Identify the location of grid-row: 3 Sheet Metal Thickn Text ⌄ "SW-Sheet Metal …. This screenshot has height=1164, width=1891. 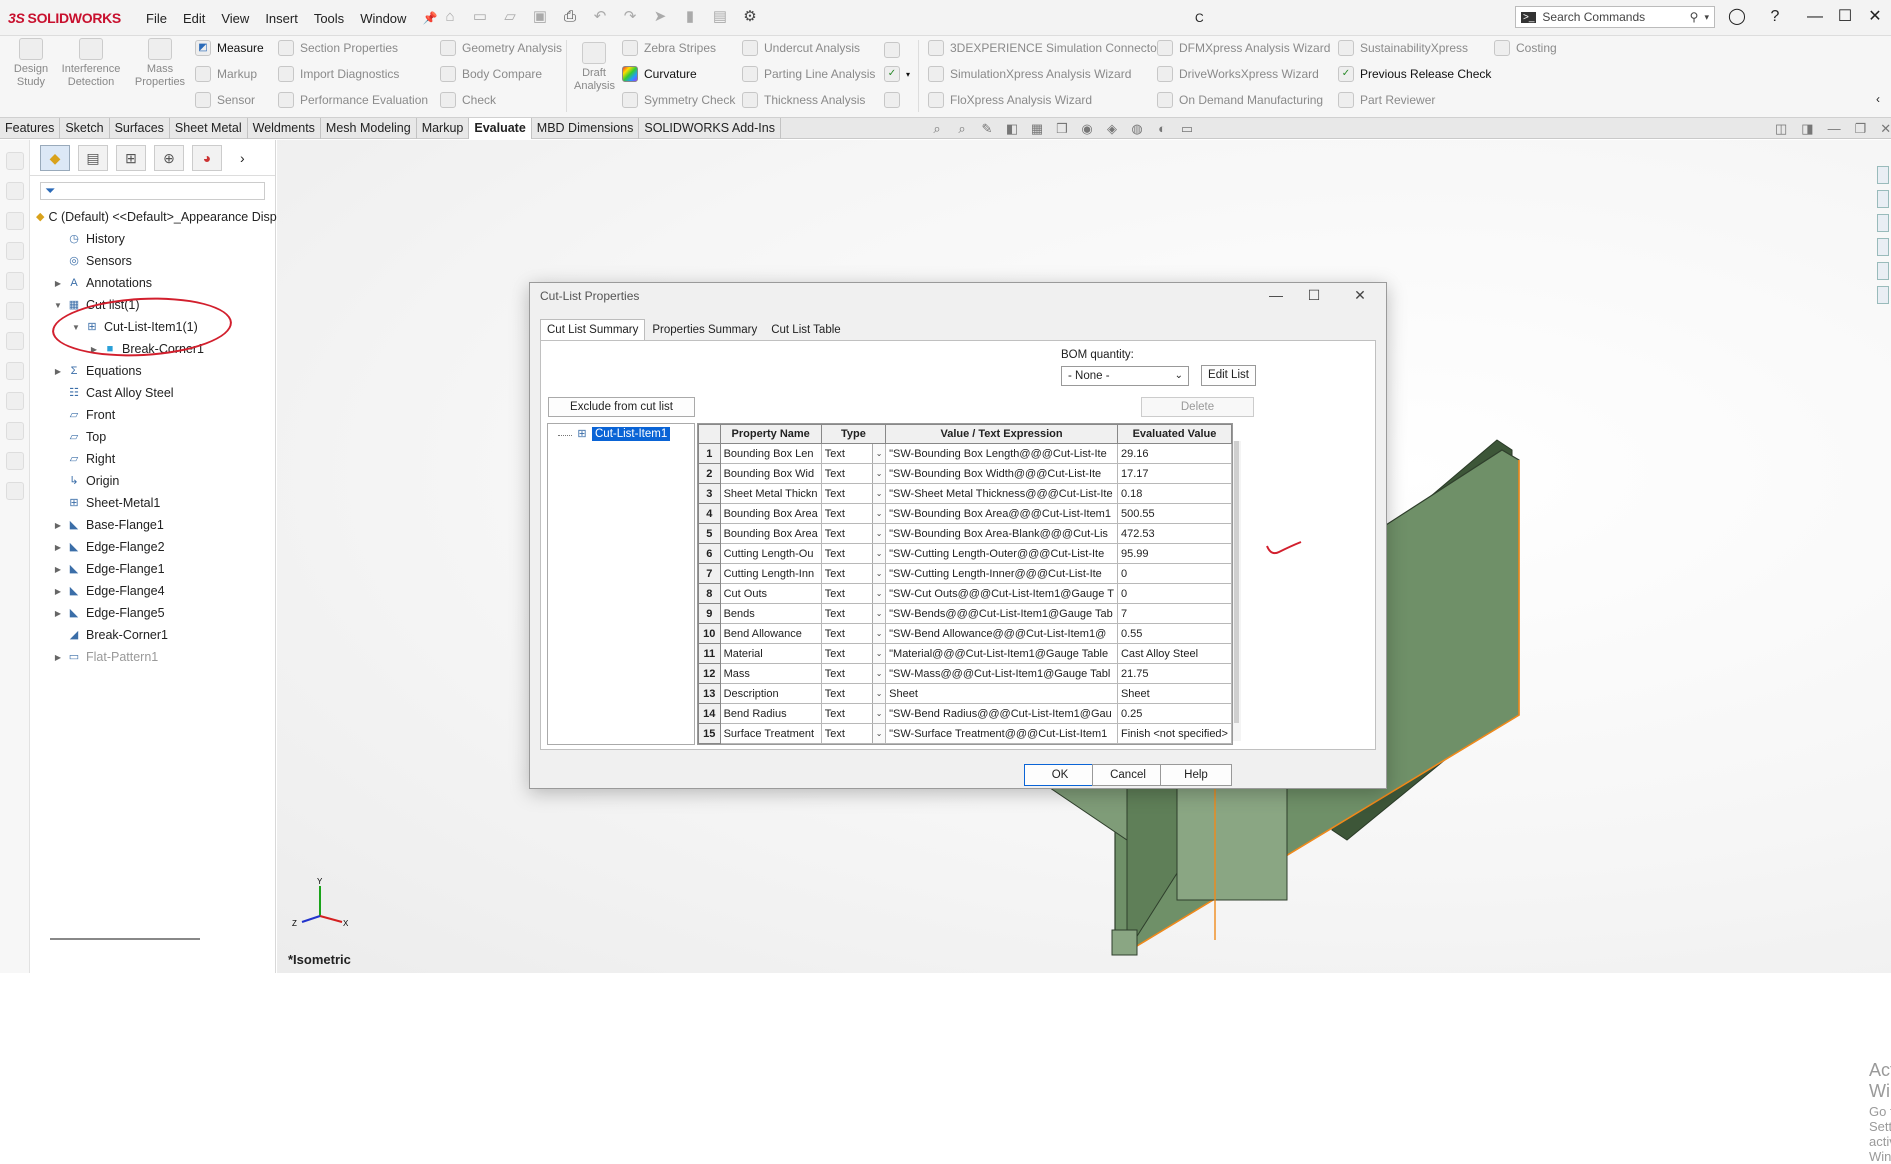
(965, 493).